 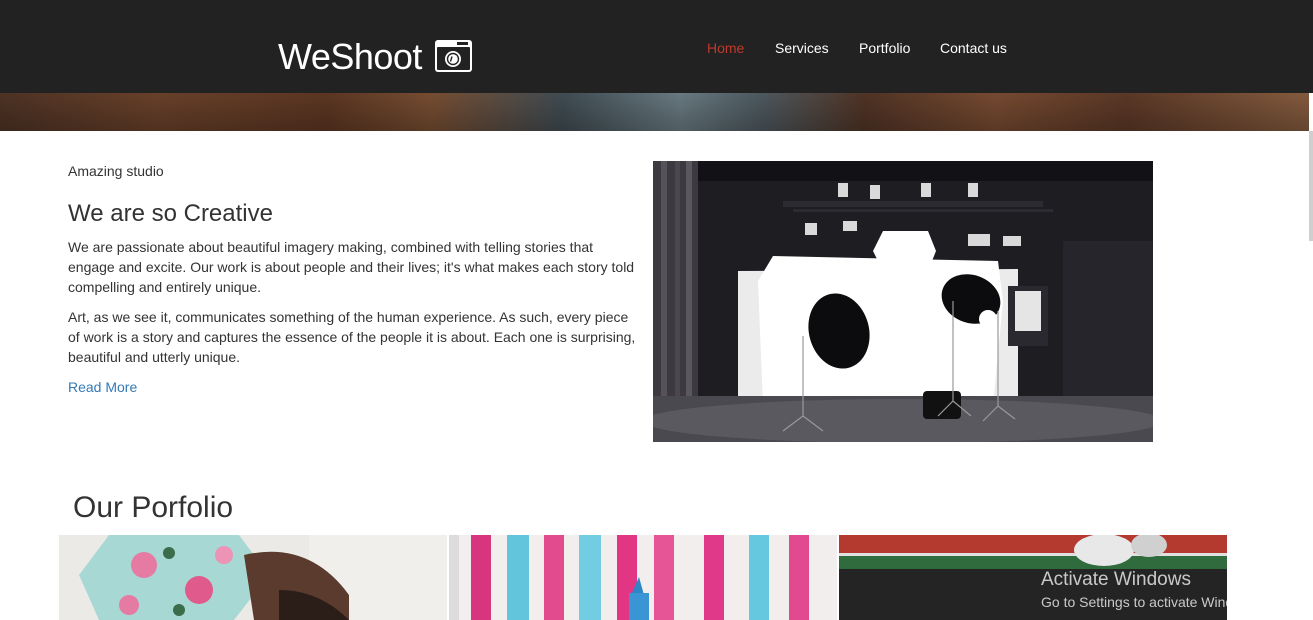 I want to click on site-logo: WeShoot, so click(x=350, y=57).